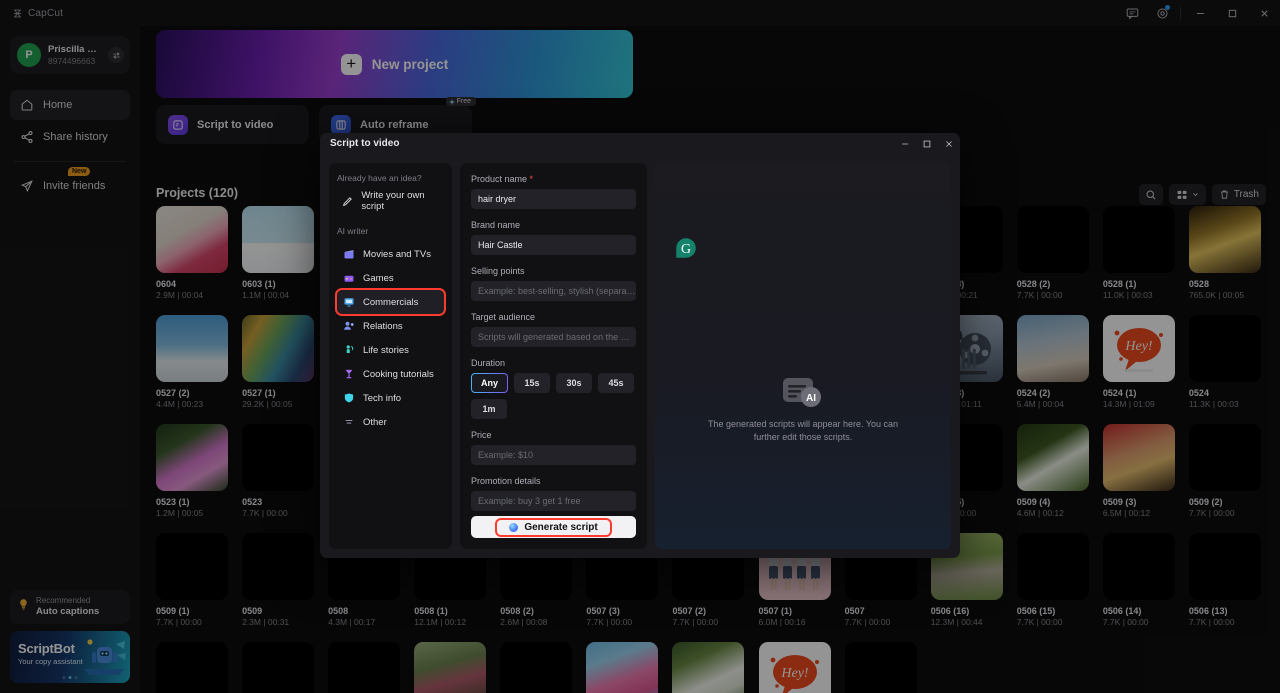 This screenshot has height=693, width=1280. Describe the element at coordinates (375, 422) in the screenshot. I see `category-label: Other` at that location.